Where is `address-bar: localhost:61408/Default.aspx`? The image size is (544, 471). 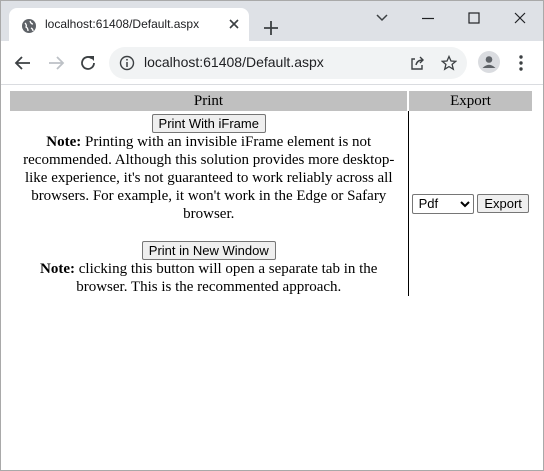
address-bar: localhost:61408/Default.aspx is located at coordinates (288, 63).